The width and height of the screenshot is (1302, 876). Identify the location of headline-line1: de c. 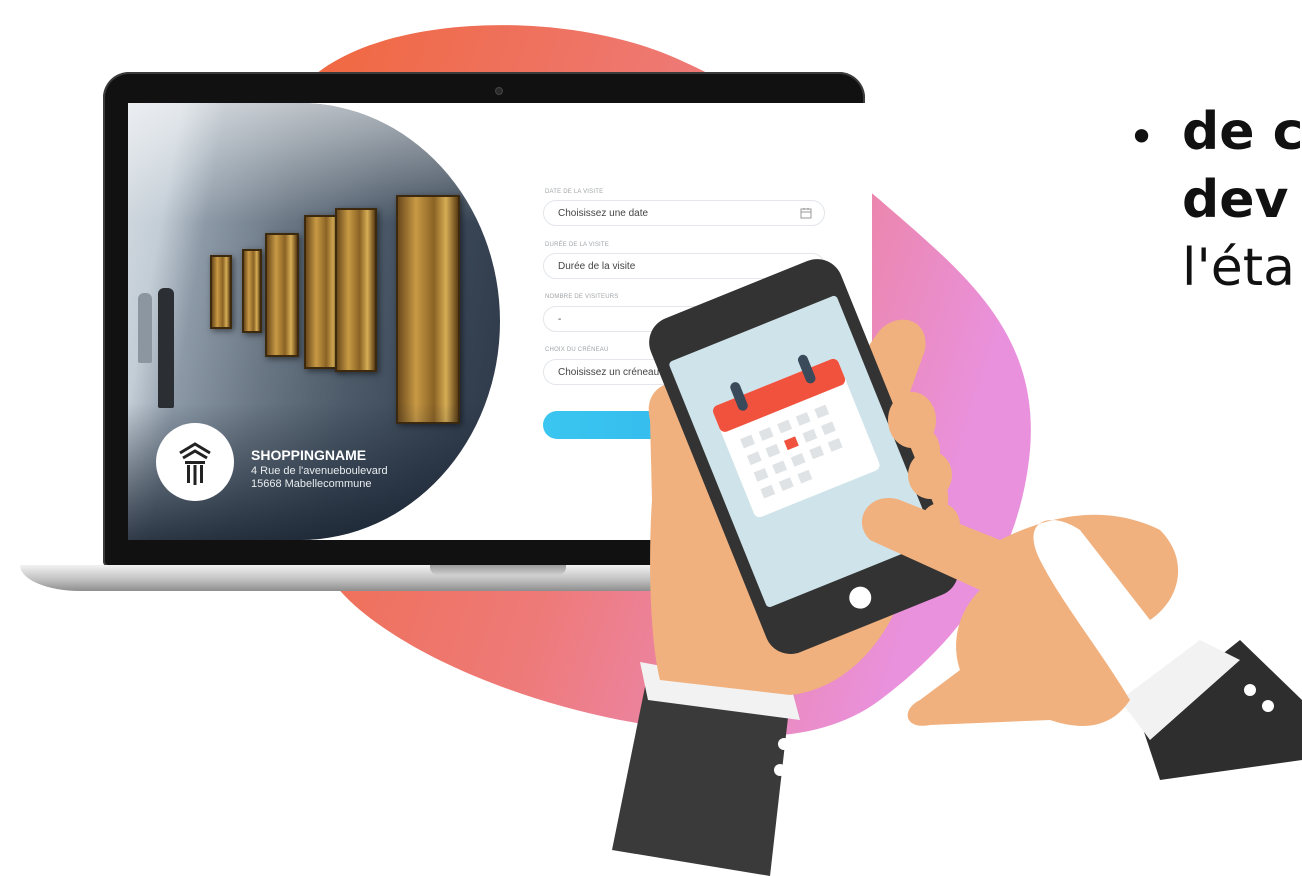
(1242, 132).